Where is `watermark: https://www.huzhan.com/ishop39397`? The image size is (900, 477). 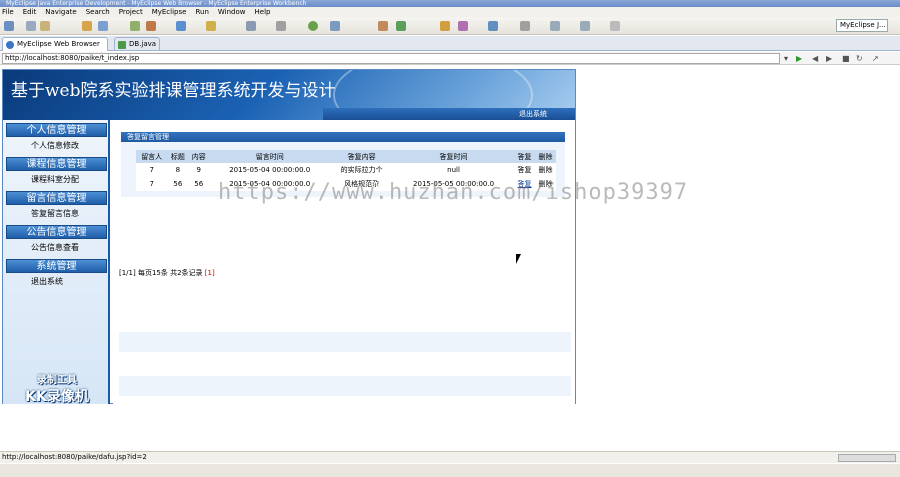
watermark: https://www.huzhan.com/ishop39397 is located at coordinates (453, 192).